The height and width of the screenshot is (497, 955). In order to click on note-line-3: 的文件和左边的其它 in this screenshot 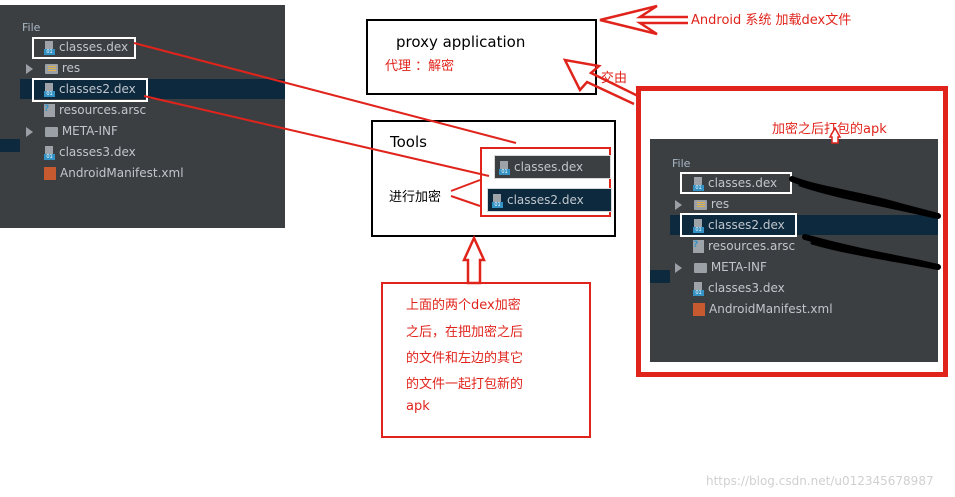, I will do `click(465, 358)`.